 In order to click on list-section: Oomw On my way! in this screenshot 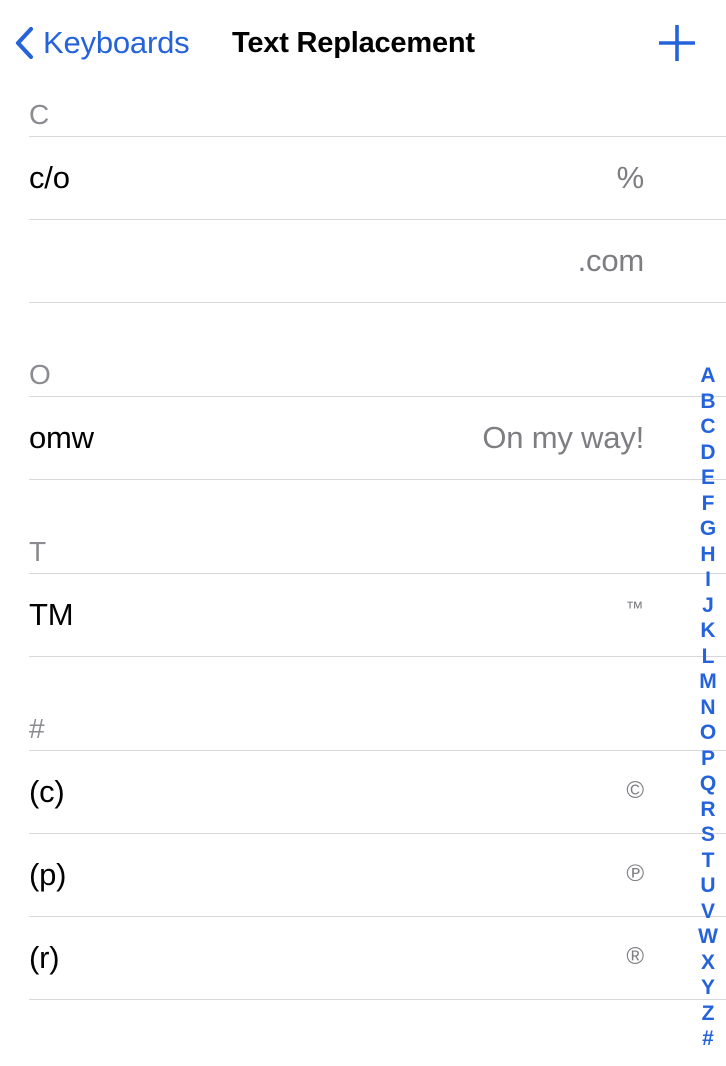, I will do `click(363, 413)`.